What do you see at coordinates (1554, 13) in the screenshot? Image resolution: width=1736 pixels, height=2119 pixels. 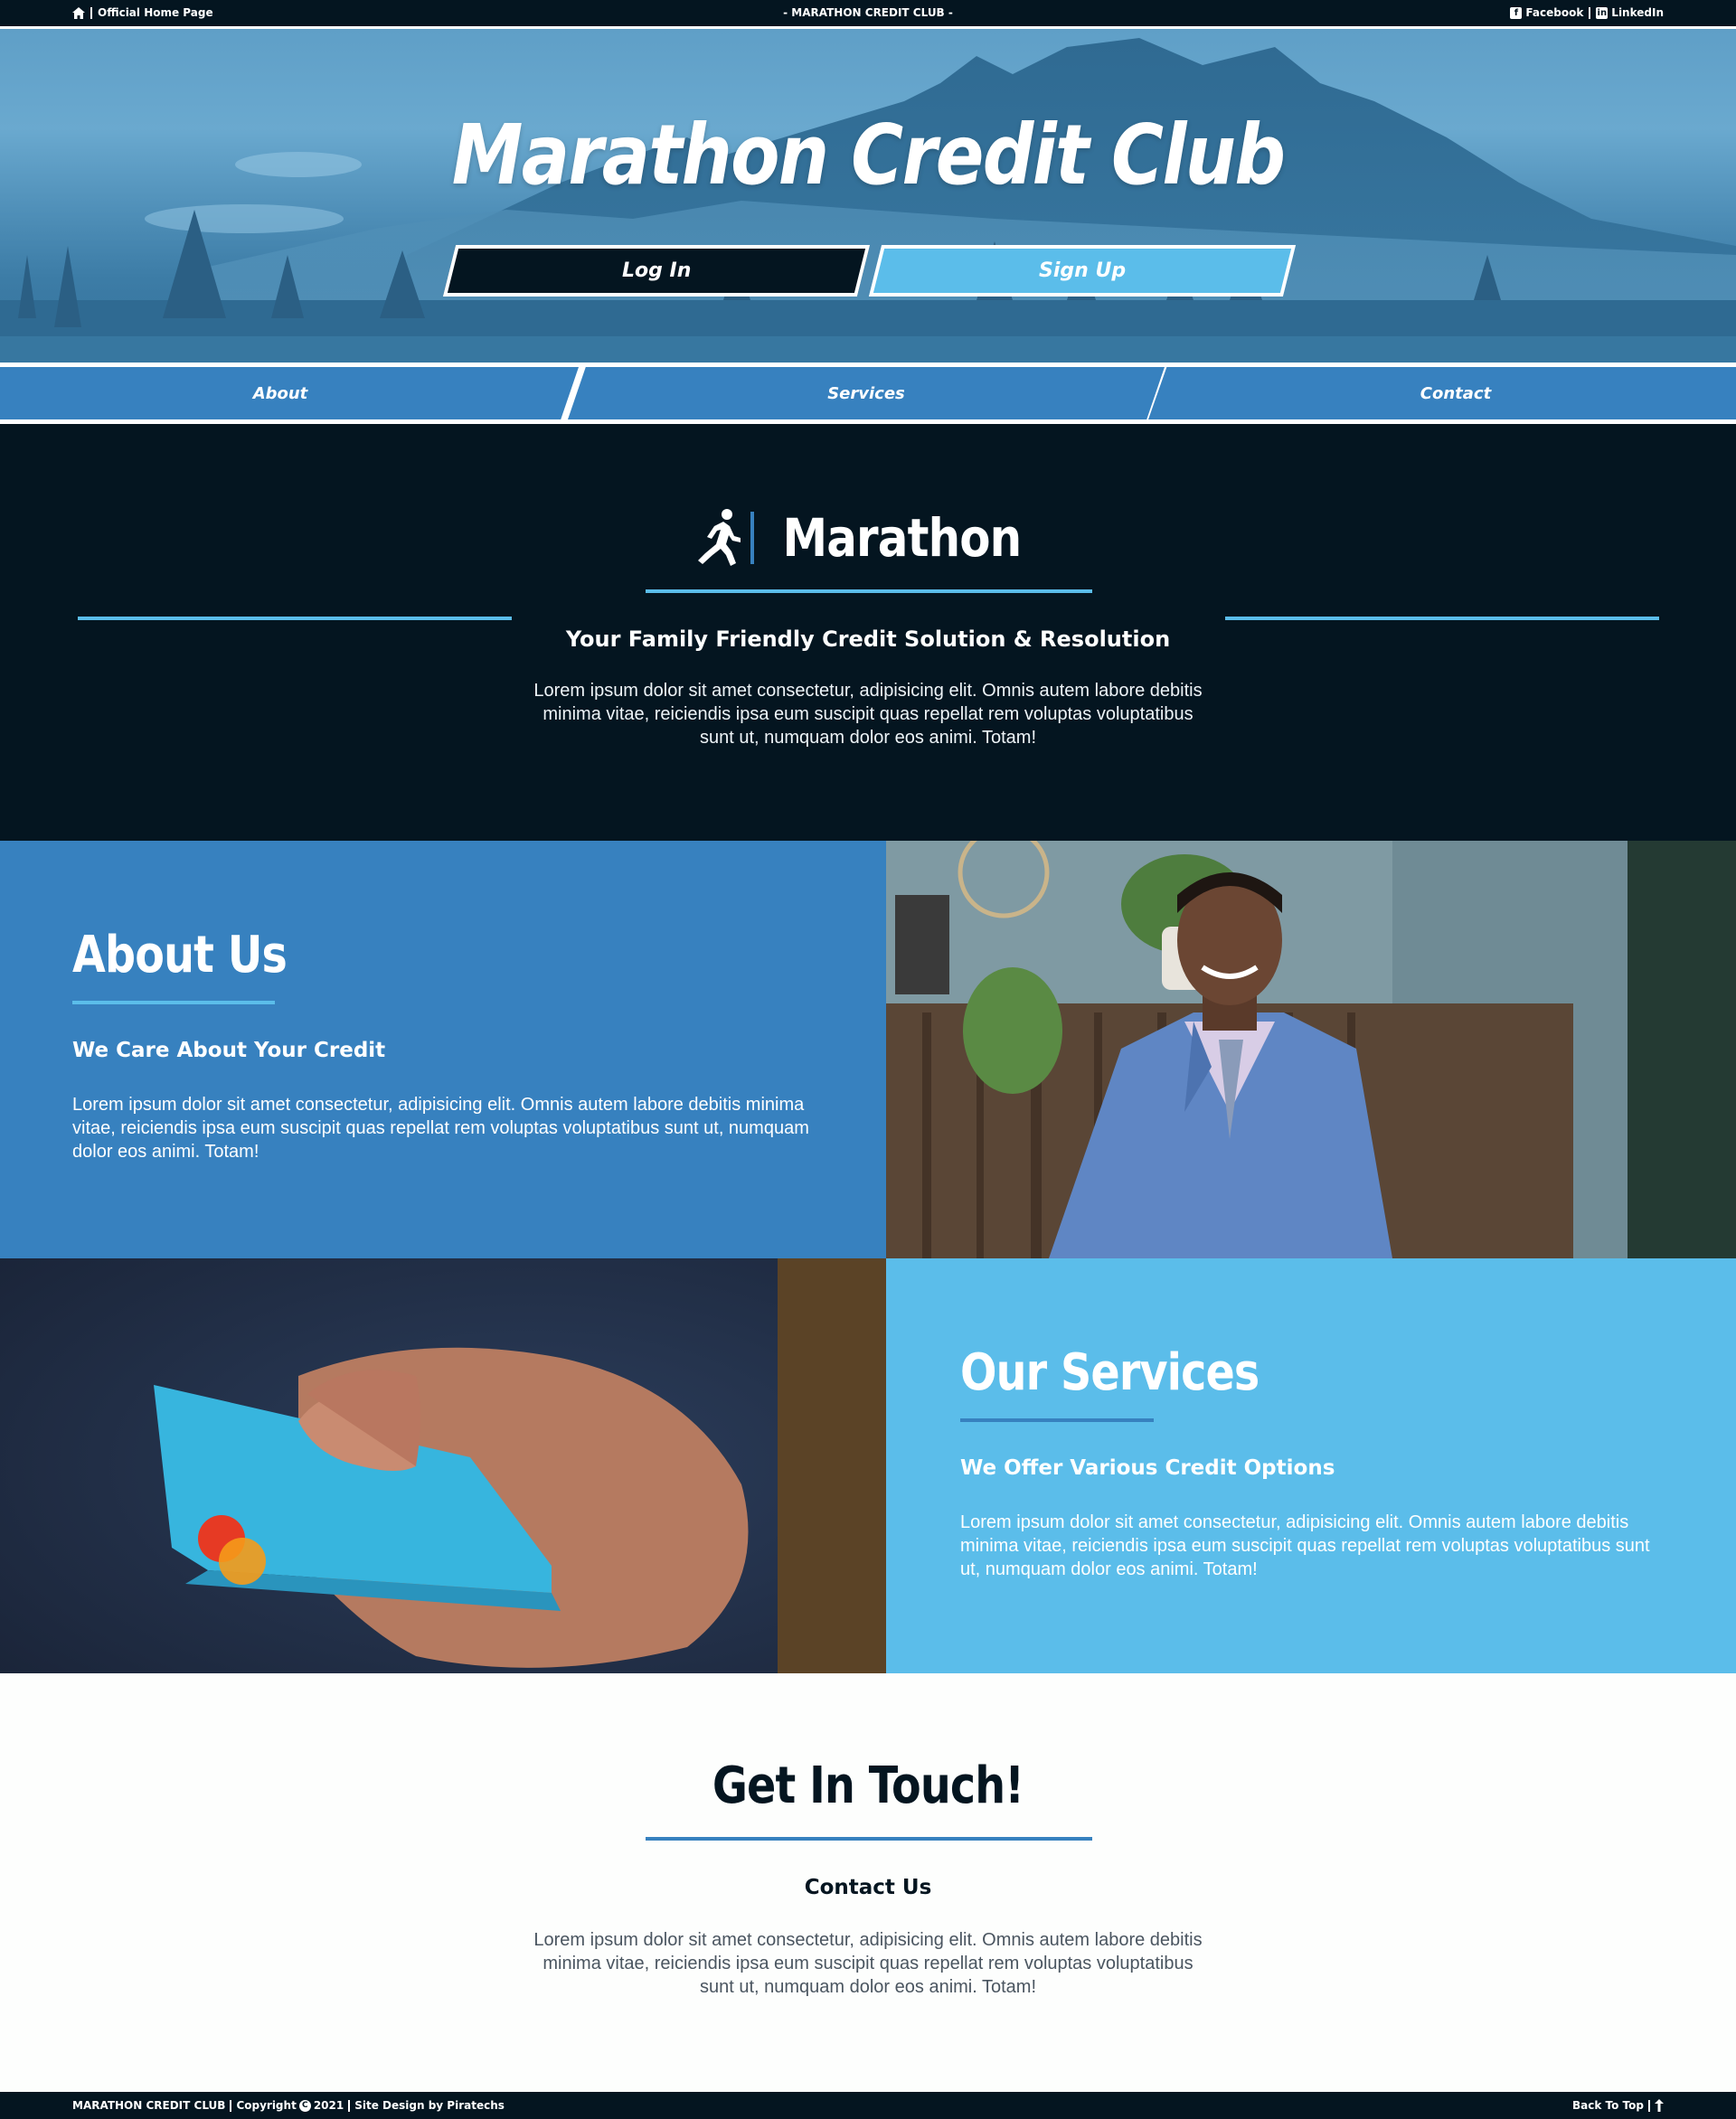 I see `facebook-link: Facebook` at bounding box center [1554, 13].